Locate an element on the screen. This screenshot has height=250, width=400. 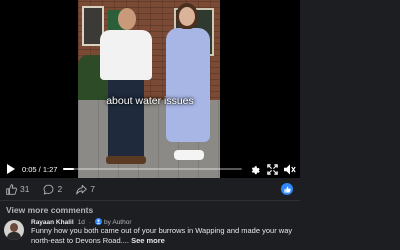
video-progress-bar is located at coordinates (152, 169).